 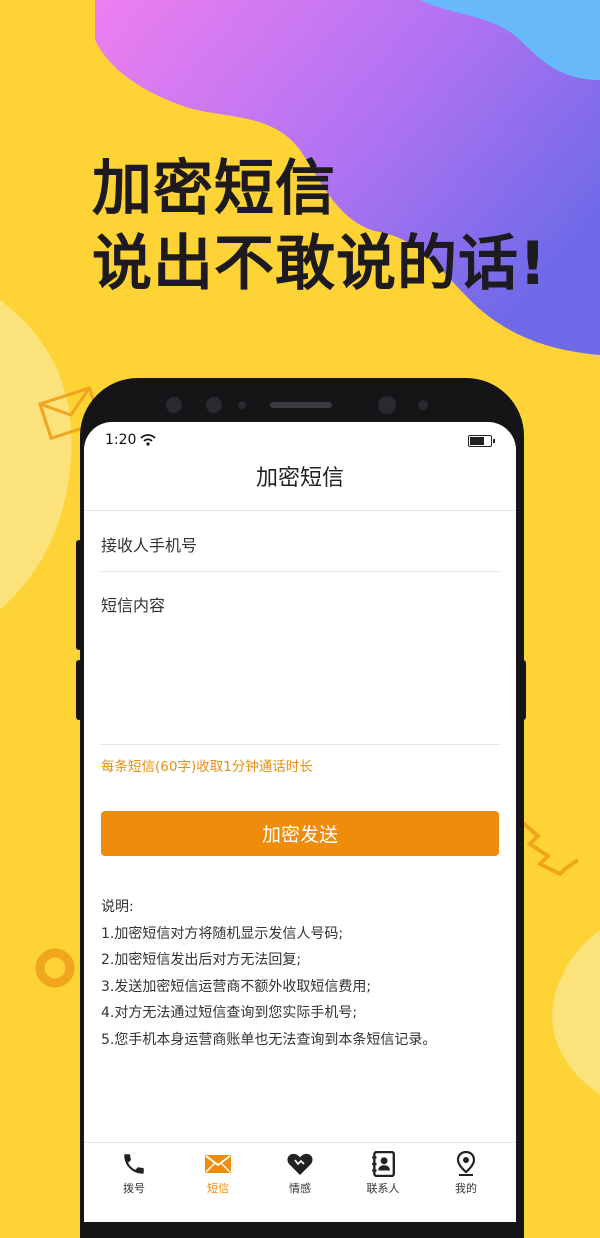 I want to click on zigzag-doodle-icon, so click(x=550, y=848).